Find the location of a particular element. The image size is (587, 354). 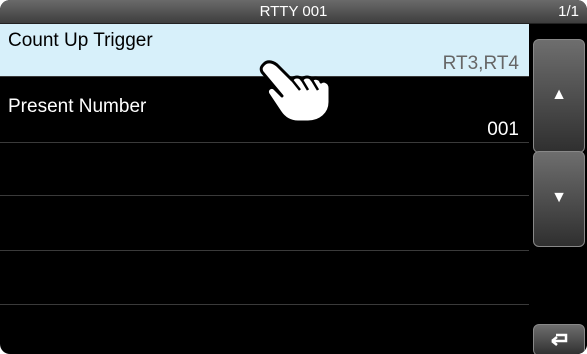

down-triangle-icon: ▼ is located at coordinates (559, 197).